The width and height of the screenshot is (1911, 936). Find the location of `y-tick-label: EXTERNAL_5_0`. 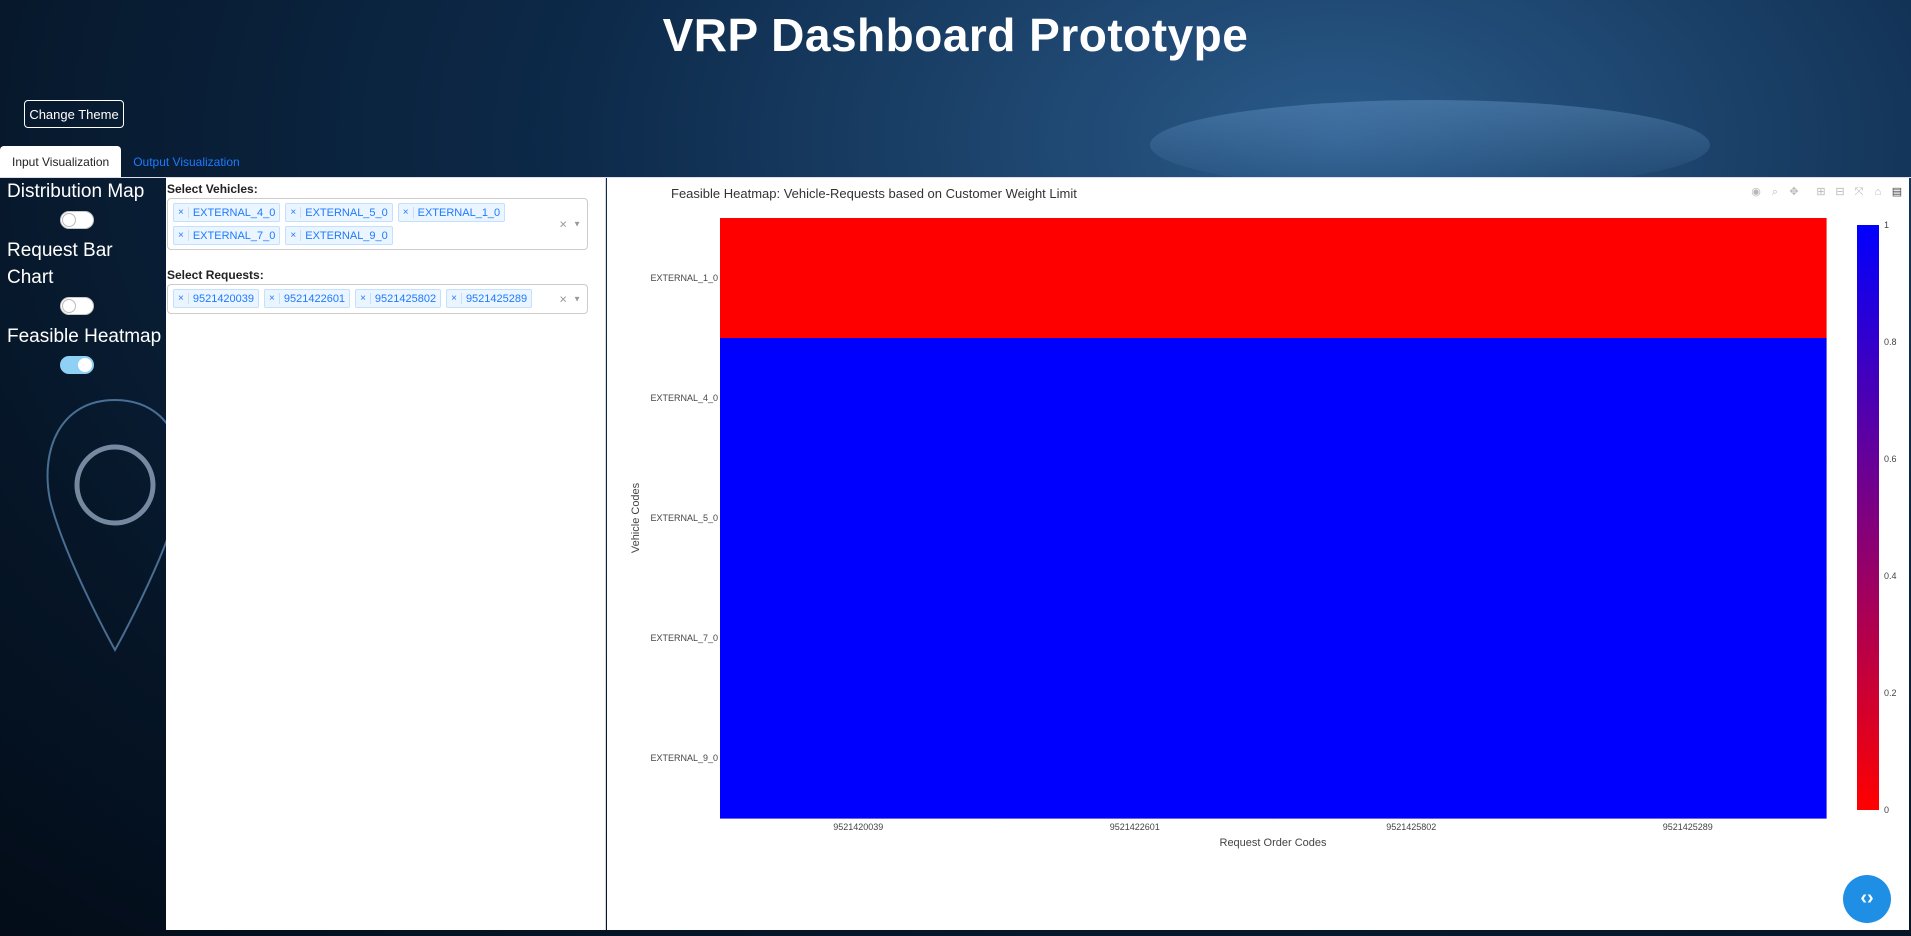

y-tick-label: EXTERNAL_5_0 is located at coordinates (684, 518).